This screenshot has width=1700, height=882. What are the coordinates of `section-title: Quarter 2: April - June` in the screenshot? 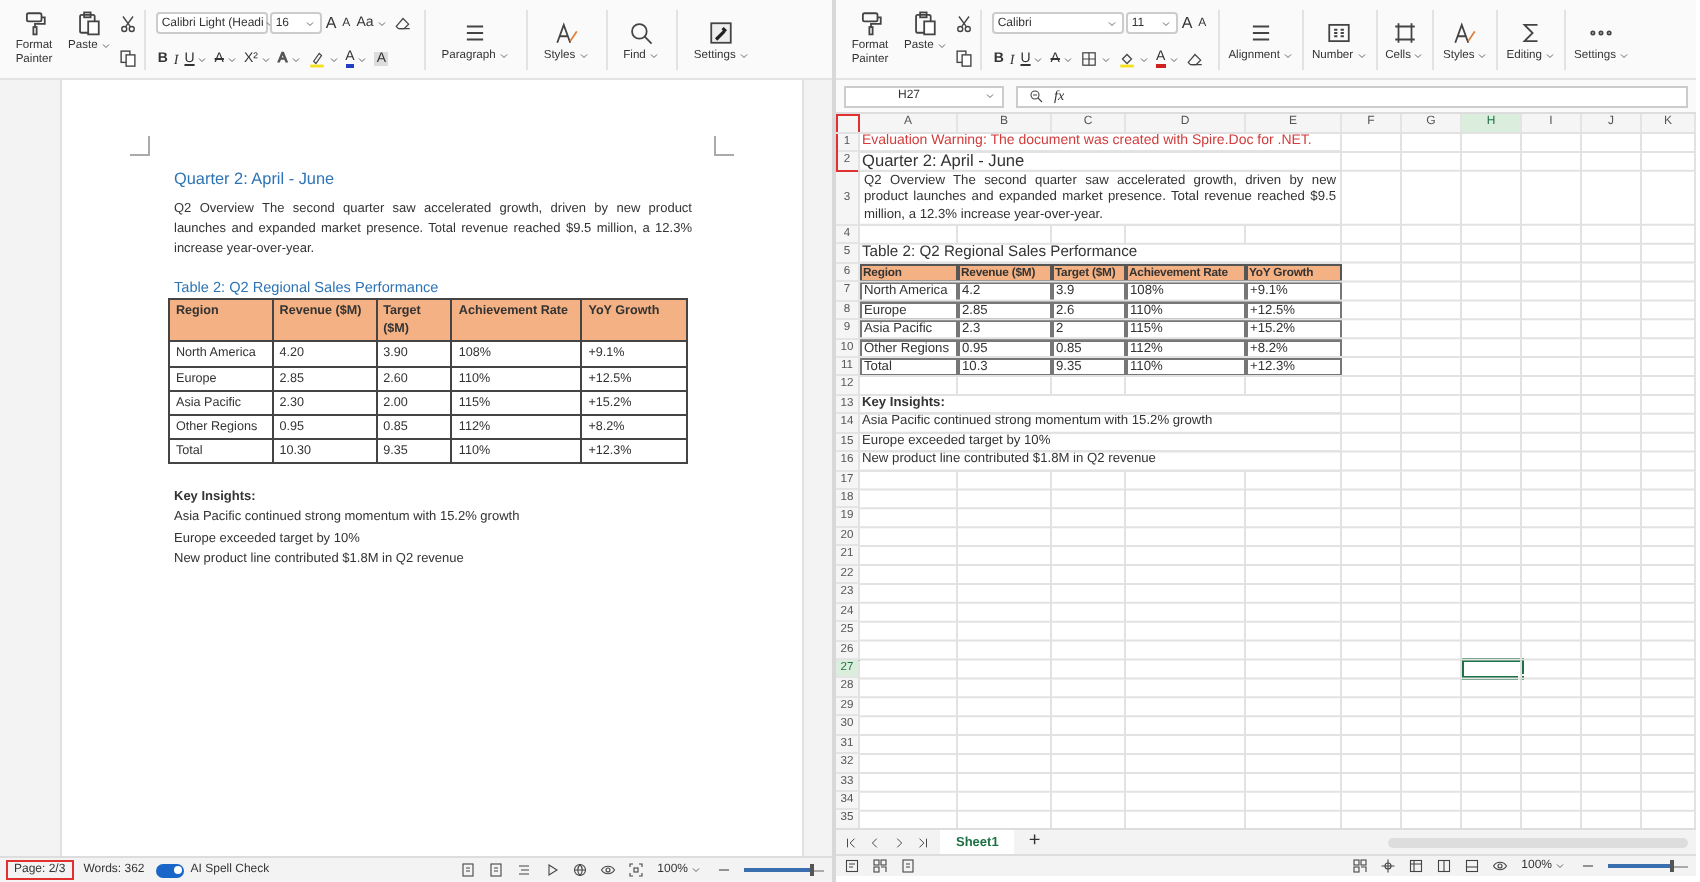 It's located at (1101, 162).